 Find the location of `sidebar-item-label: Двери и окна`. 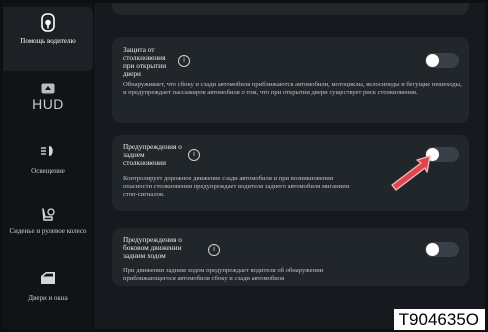

sidebar-item-label: Двери и окна is located at coordinates (48, 298).